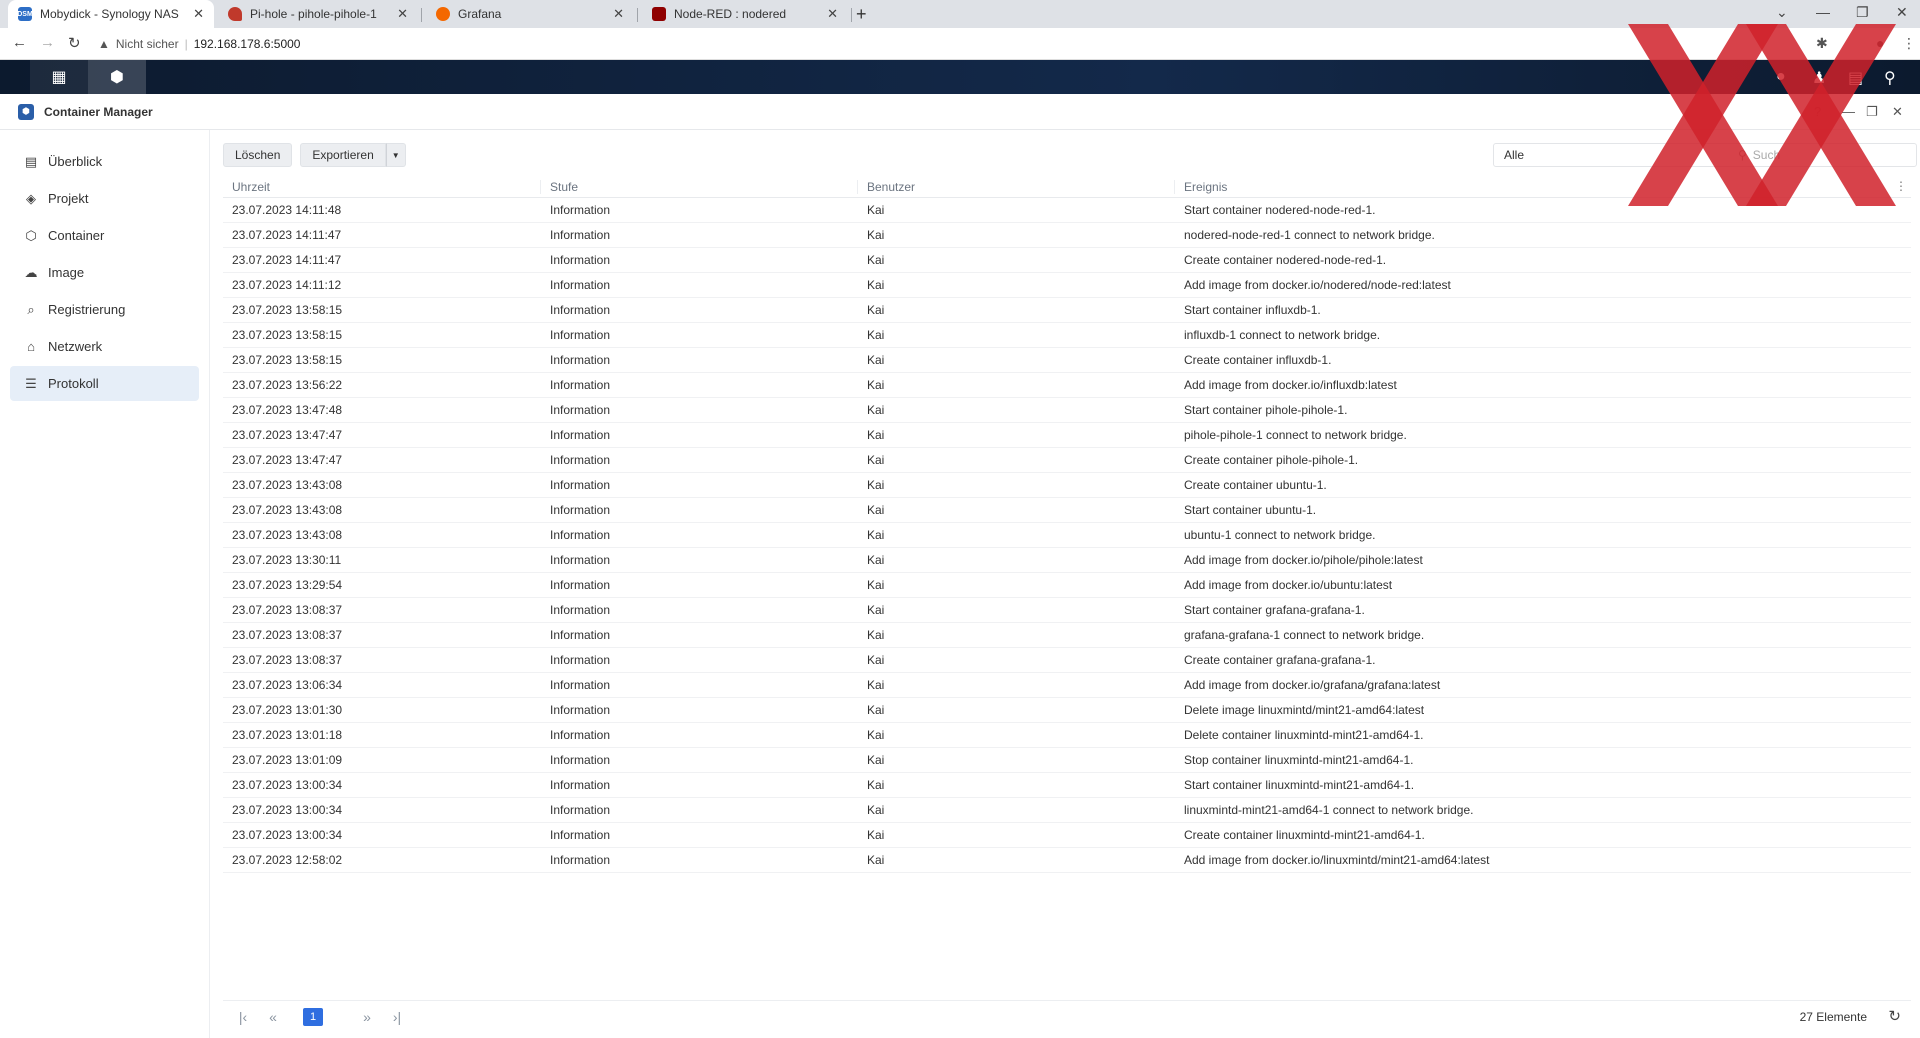 The image size is (1920, 1038). I want to click on widgets-icon: ▤, so click(1855, 78).